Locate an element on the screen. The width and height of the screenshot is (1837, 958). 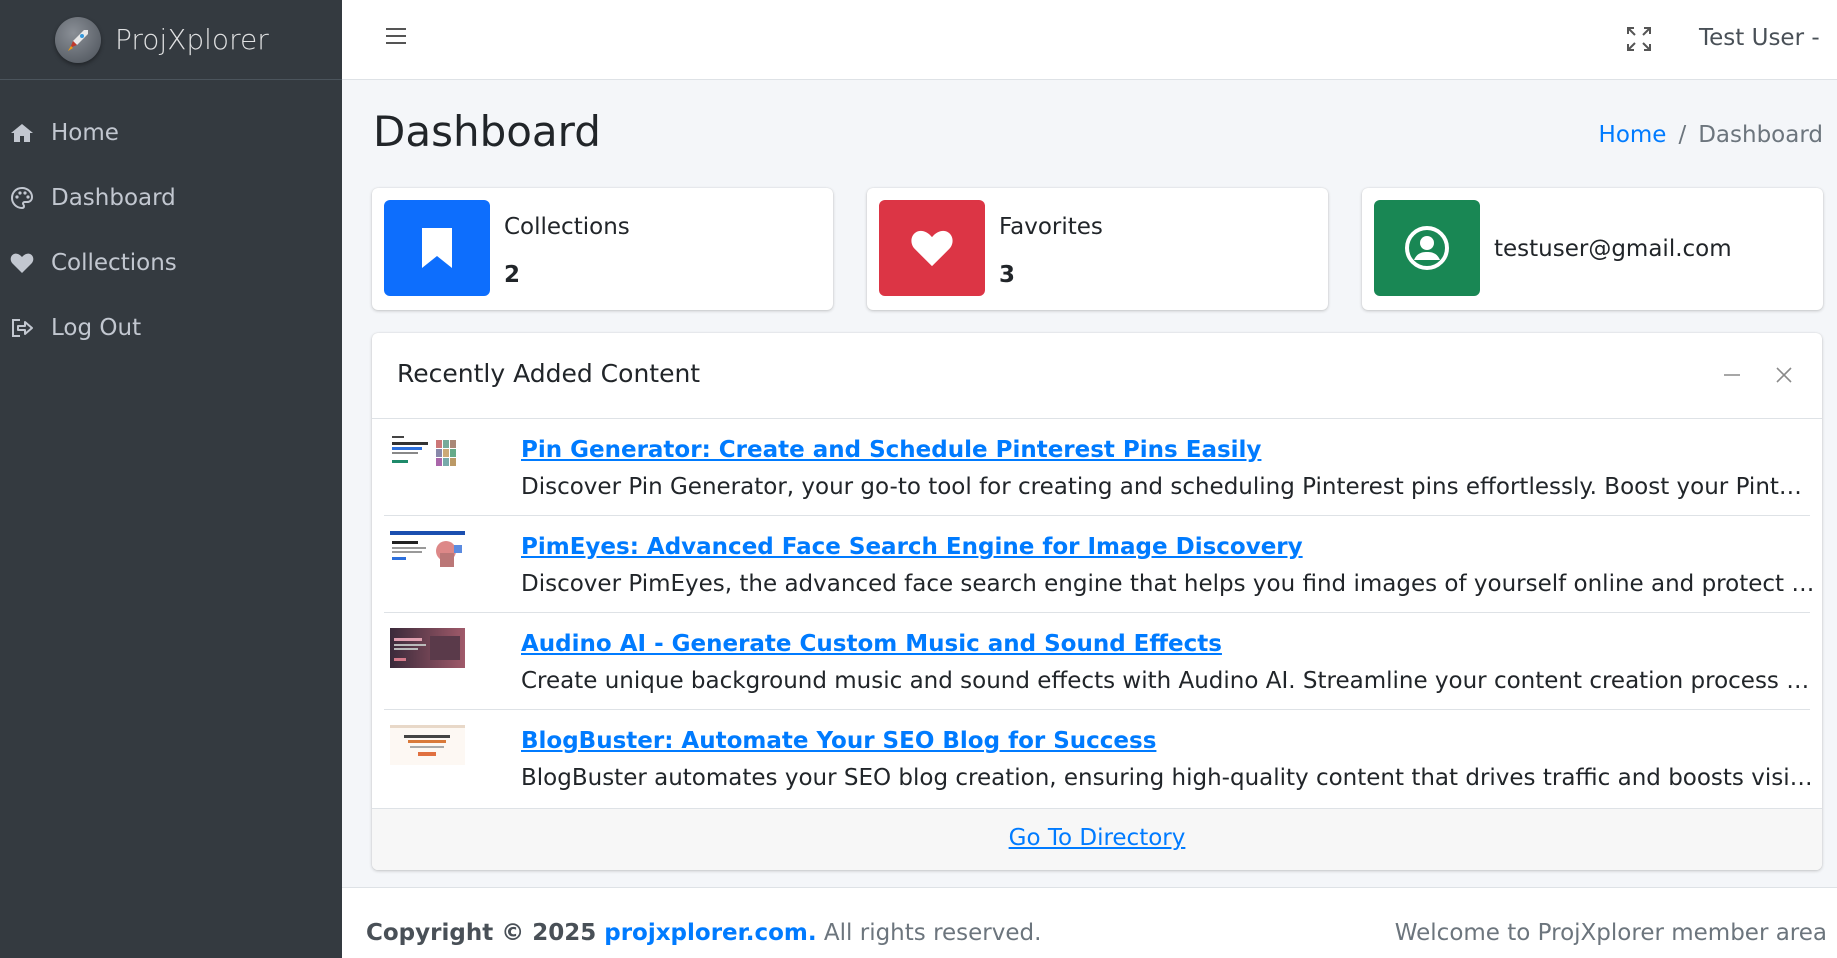
info-box-number: 2 is located at coordinates (512, 275).